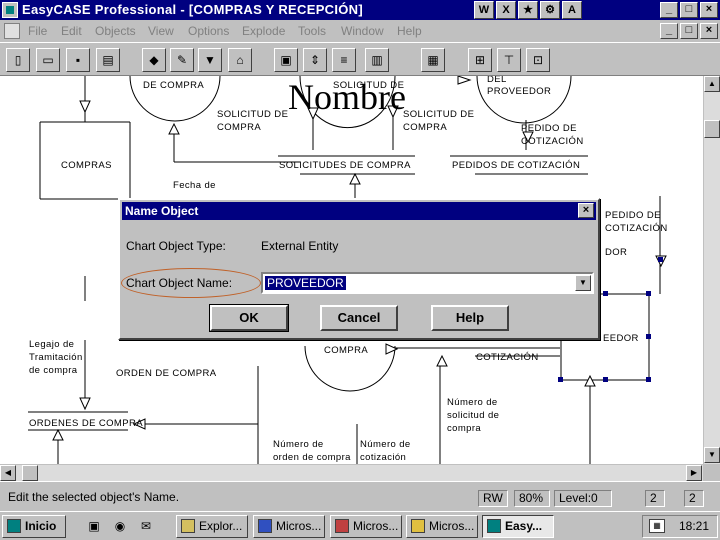 The image size is (720, 540). I want to click on label-legajo-de-tramitacion: Legajo de Tramitación de compra, so click(56, 357).